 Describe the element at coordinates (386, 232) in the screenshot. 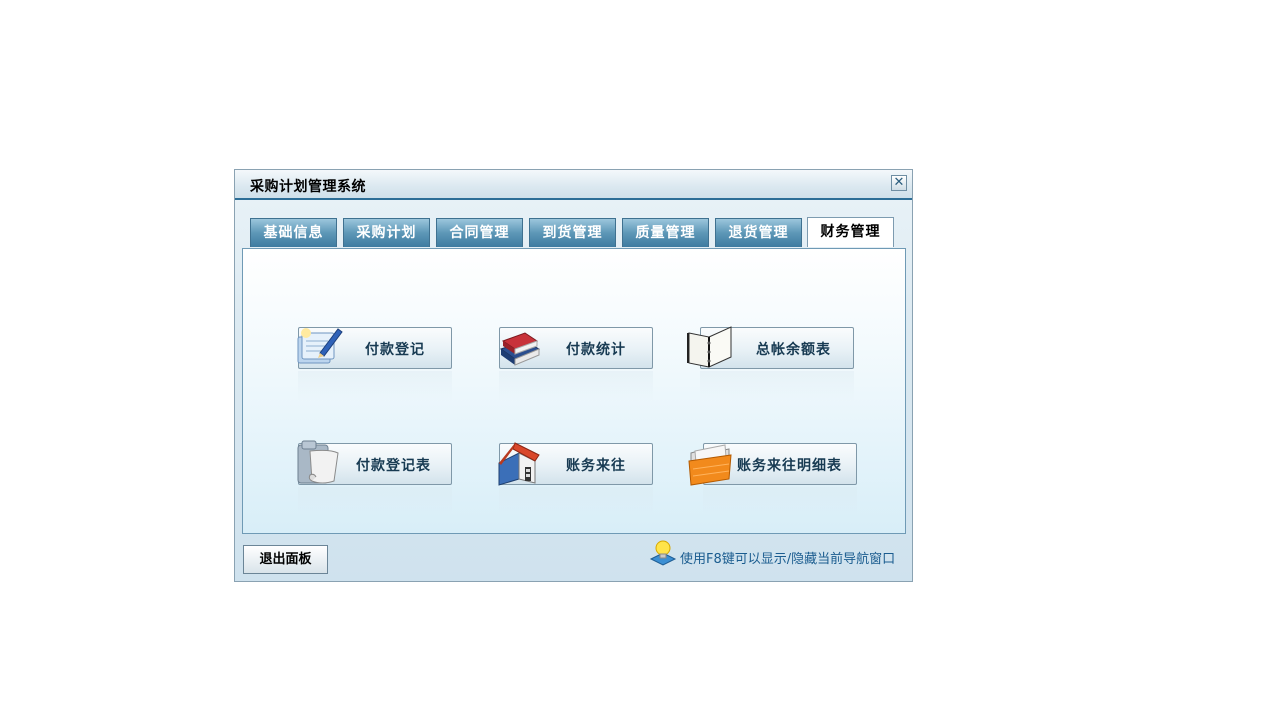

I see `tab-purchase-plan: 采购计划` at that location.